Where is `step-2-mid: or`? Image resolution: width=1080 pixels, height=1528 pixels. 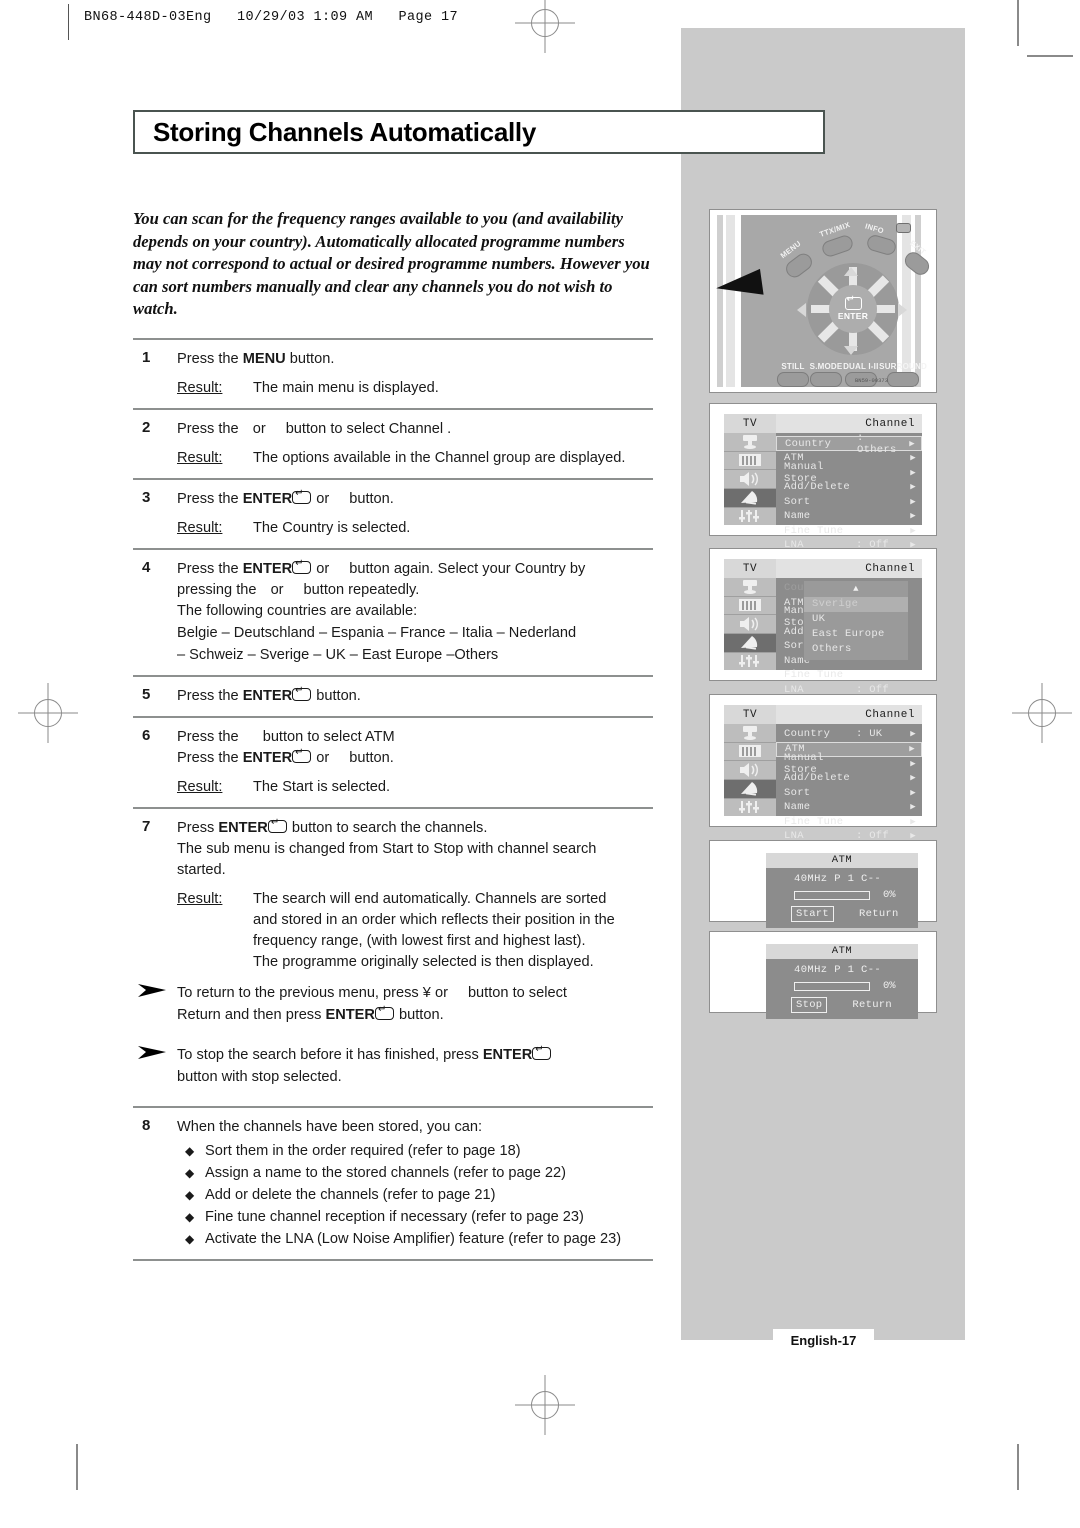
step-2-mid: or is located at coordinates (259, 429).